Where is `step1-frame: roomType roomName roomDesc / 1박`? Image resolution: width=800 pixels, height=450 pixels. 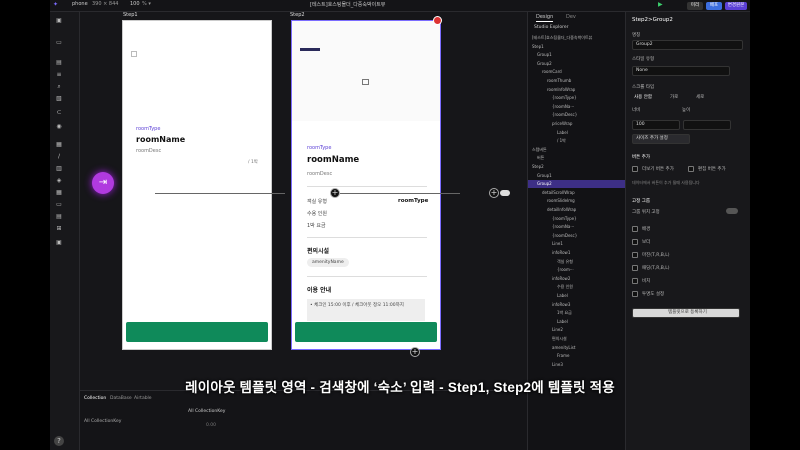
step1-frame: roomType roomName roomDesc / 1박 is located at coordinates (197, 185).